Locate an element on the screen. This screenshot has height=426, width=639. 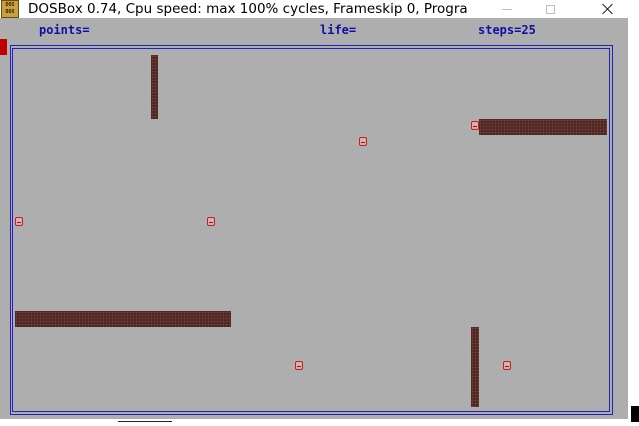
maximize-button is located at coordinates (550, 9).